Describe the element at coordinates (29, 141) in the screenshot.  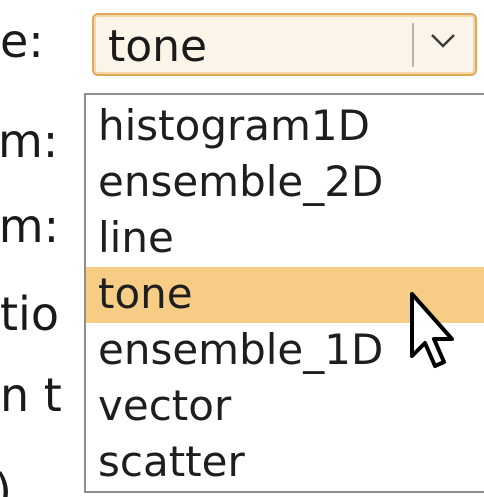
I see `field-label-m: m:` at that location.